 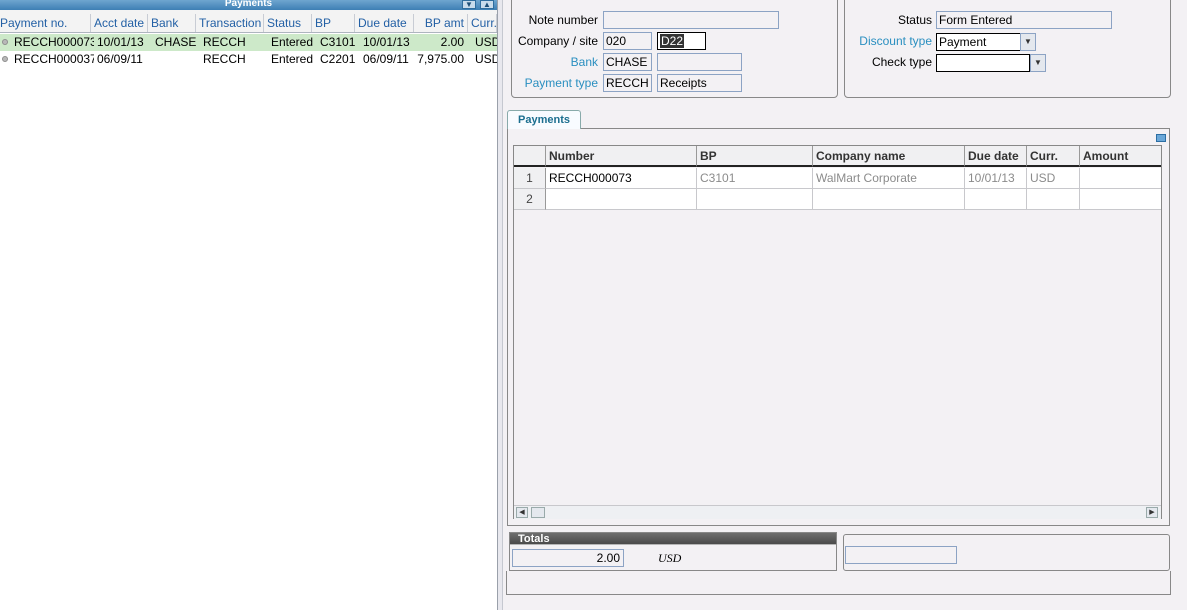 I want to click on payment-type-field: RECCH, so click(x=627, y=83).